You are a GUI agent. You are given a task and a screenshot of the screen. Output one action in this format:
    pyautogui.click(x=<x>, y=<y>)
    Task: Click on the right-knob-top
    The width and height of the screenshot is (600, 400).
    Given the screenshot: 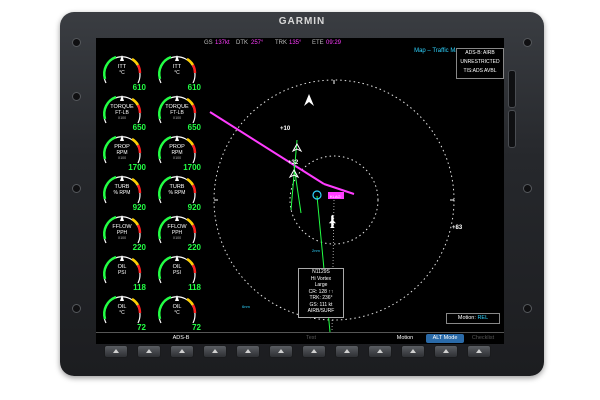 What is the action you would take?
    pyautogui.click(x=527, y=42)
    